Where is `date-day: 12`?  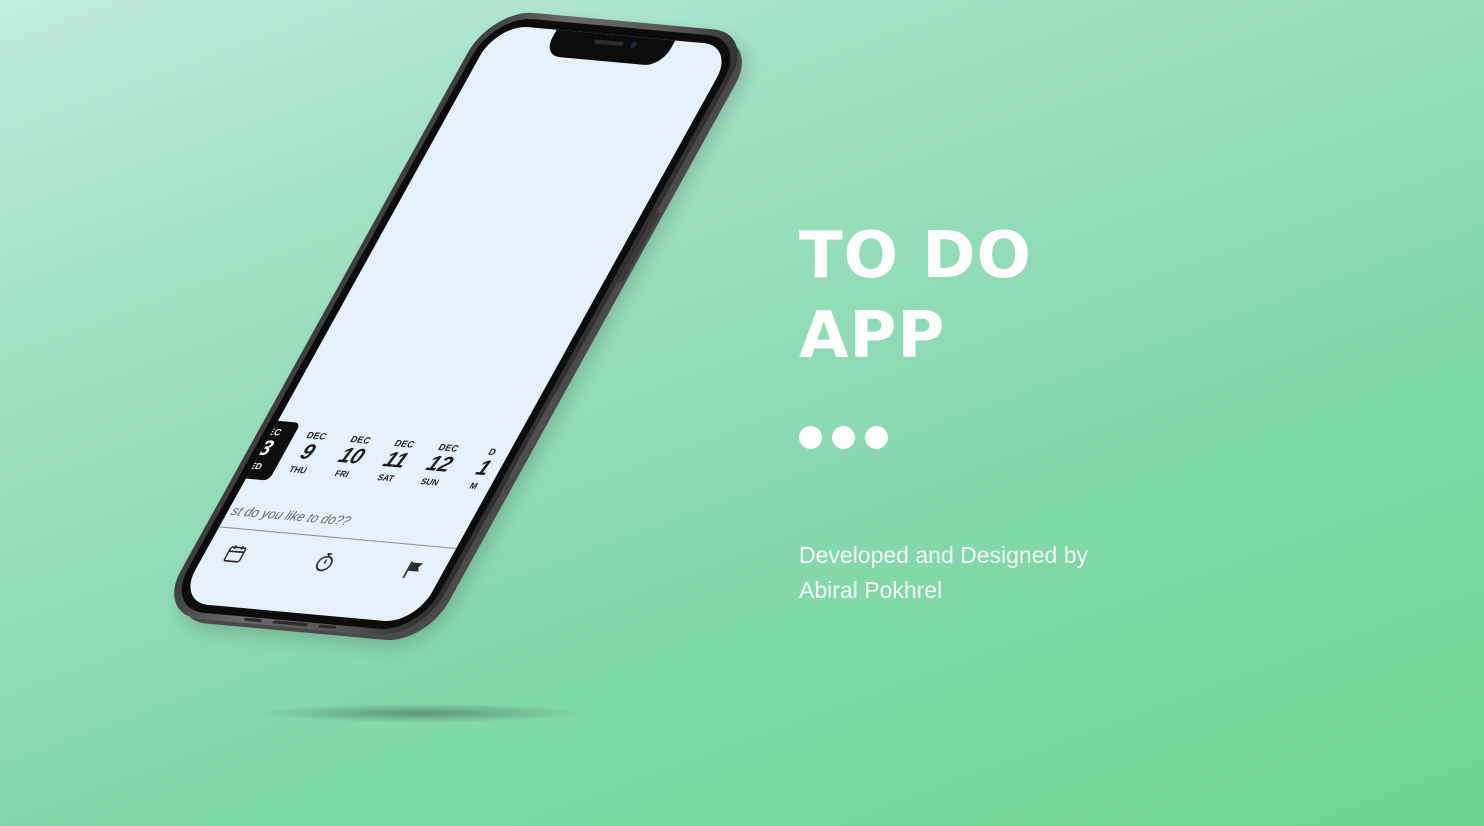 date-day: 12 is located at coordinates (440, 464).